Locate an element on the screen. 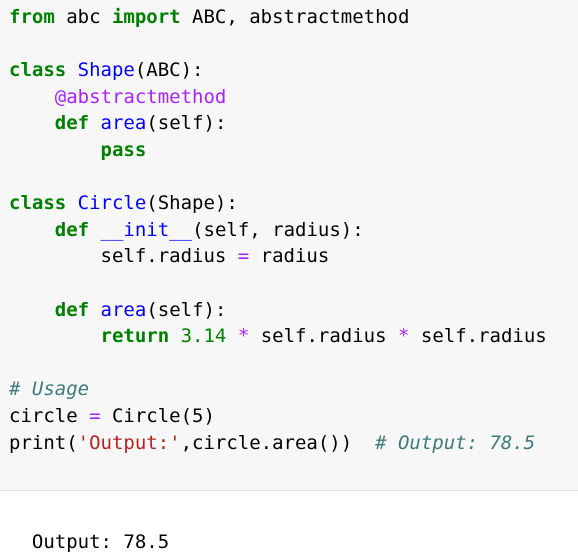 The width and height of the screenshot is (578, 555). output-text: Output: 78.5 is located at coordinates (100, 542).